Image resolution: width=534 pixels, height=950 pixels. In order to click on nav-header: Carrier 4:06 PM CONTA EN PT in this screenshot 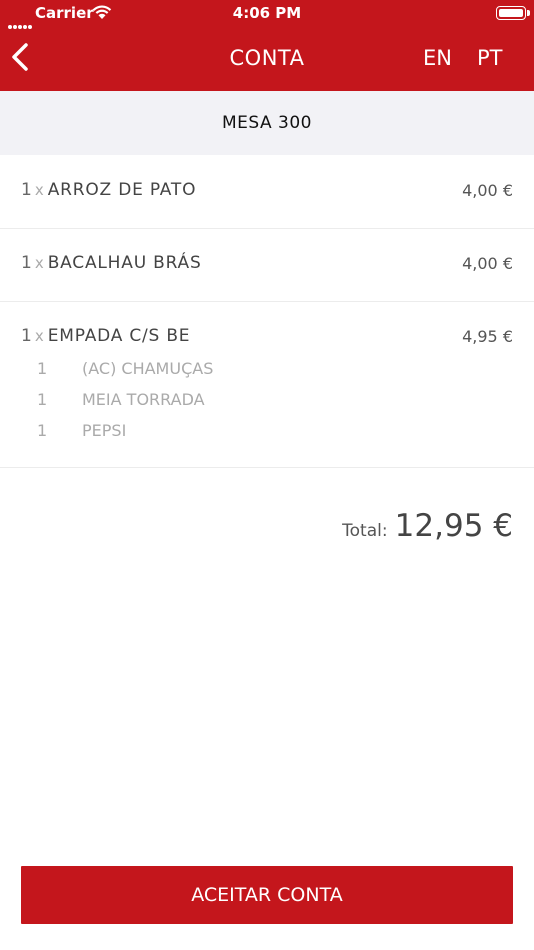, I will do `click(267, 45)`.